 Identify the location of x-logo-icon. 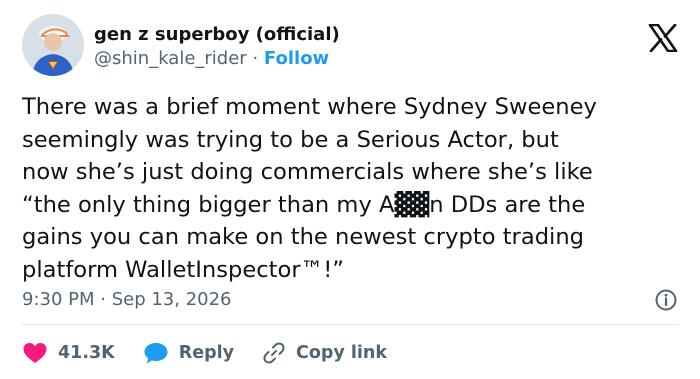
(663, 38).